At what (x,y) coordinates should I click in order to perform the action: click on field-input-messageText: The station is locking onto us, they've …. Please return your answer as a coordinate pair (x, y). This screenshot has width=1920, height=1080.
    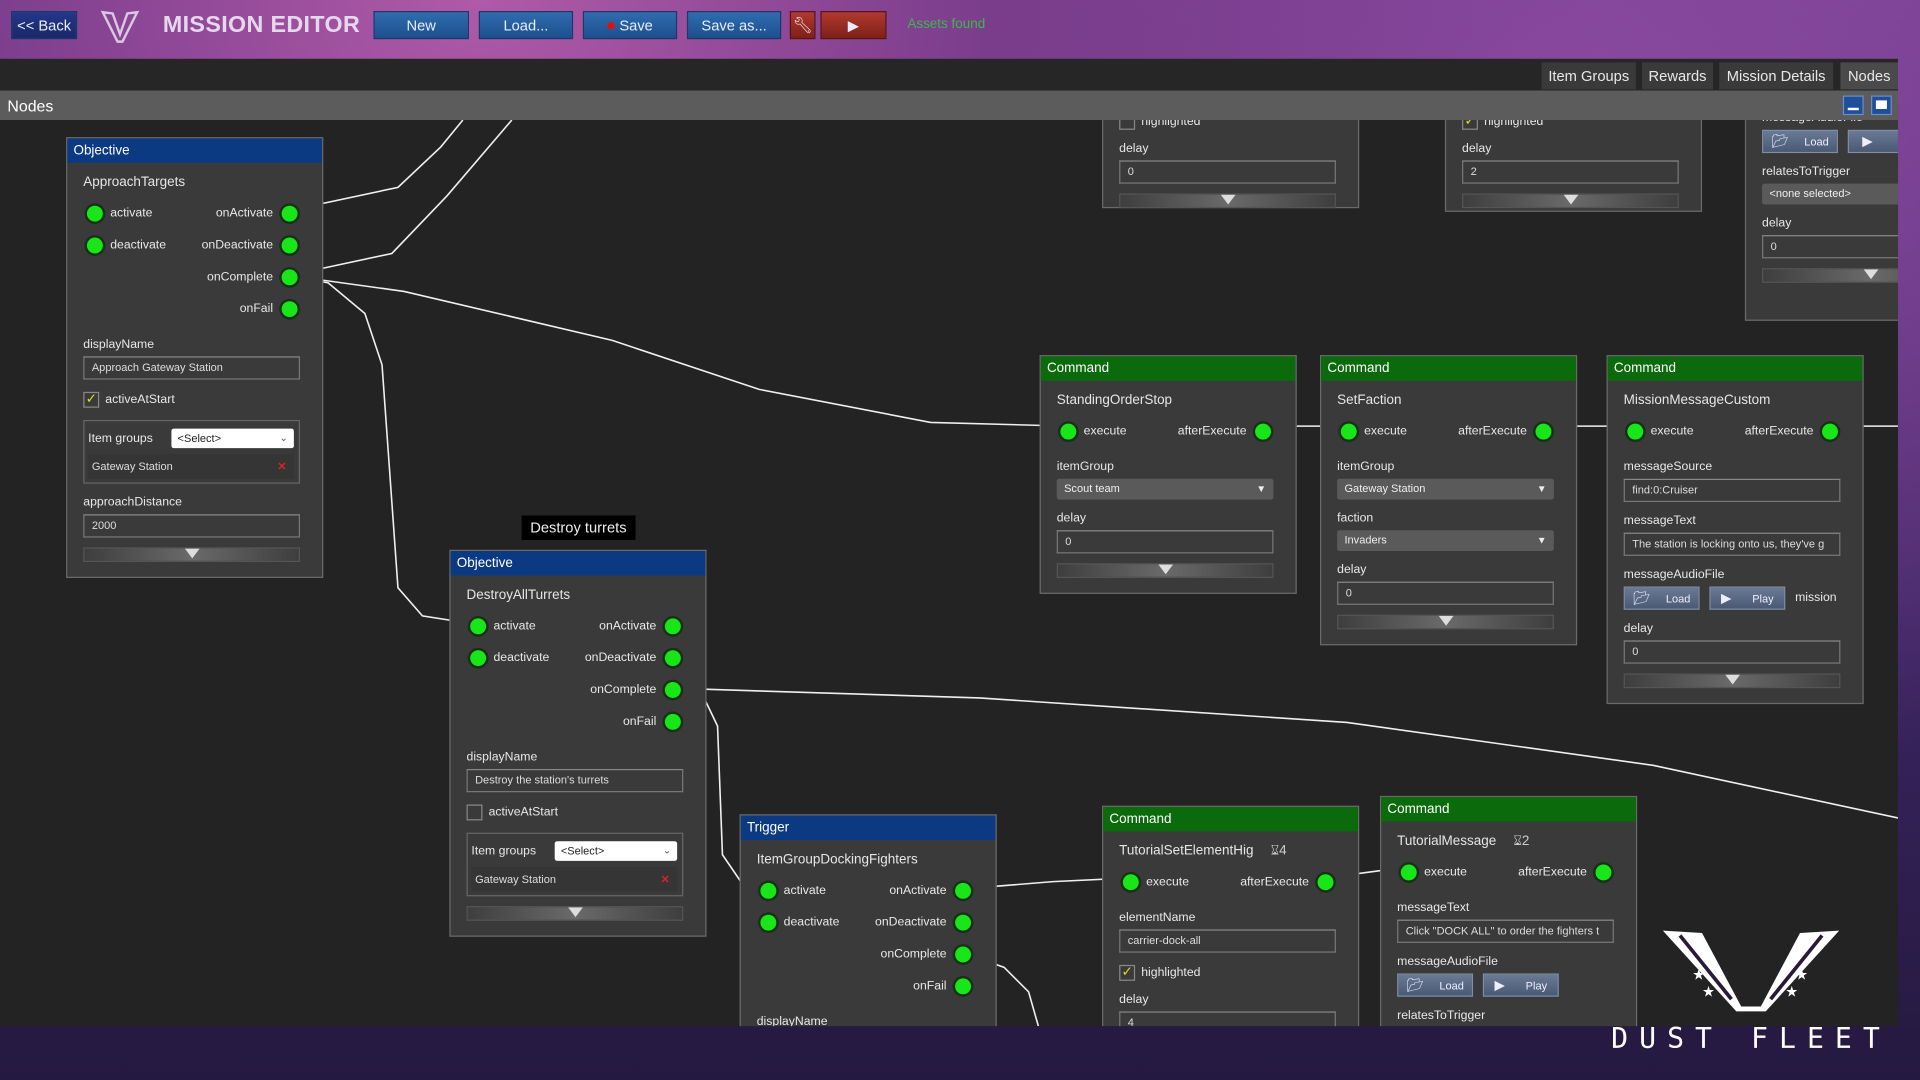
    Looking at the image, I should click on (1732, 544).